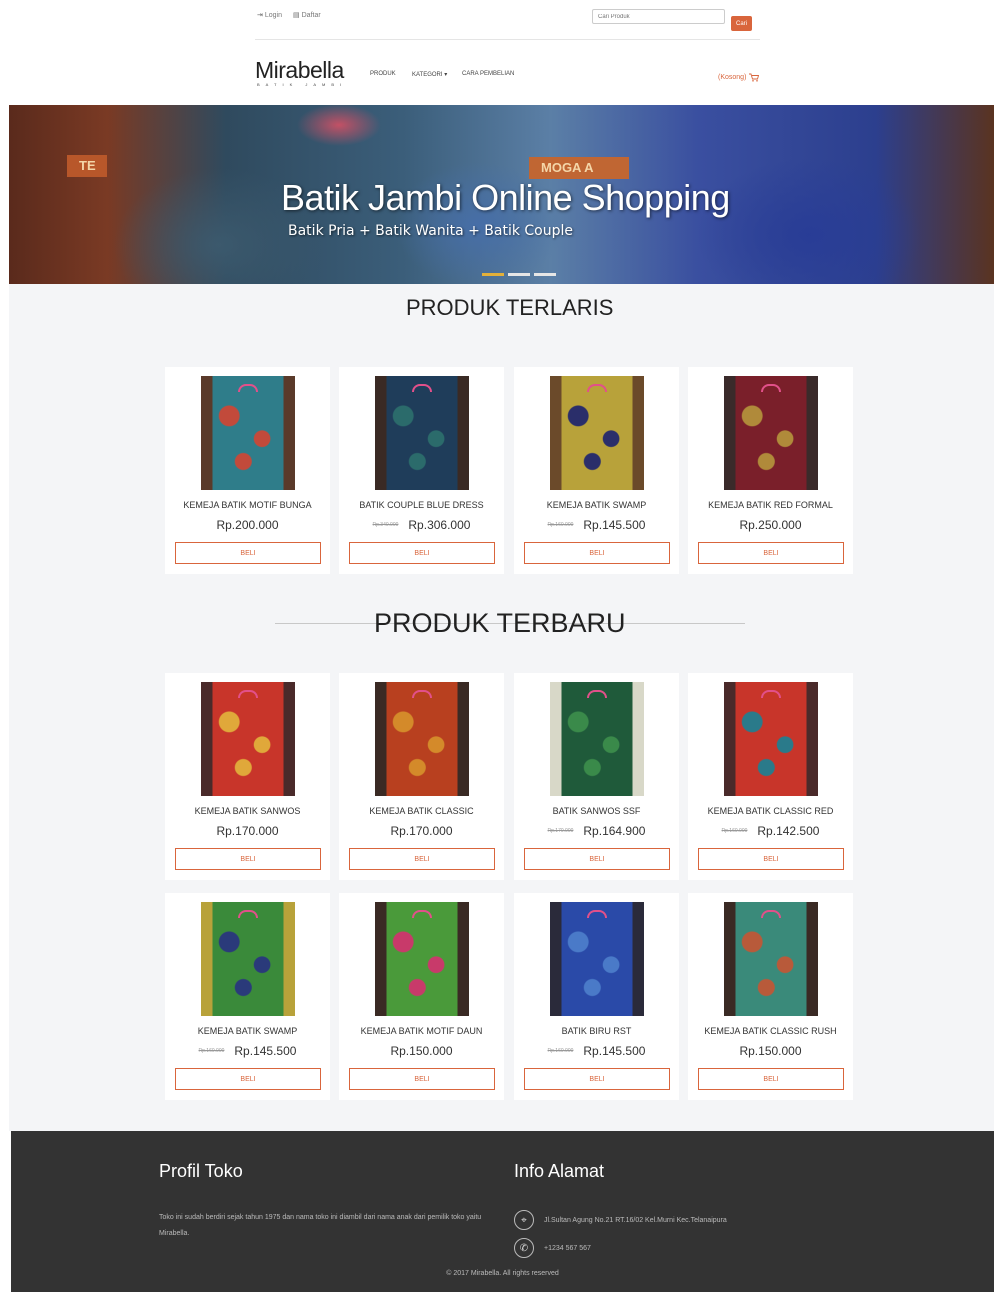 This screenshot has width=994, height=1292. I want to click on product-card: KEMEJA BATIK CLASSIC Rp.170.000 BELI, so click(421, 776).